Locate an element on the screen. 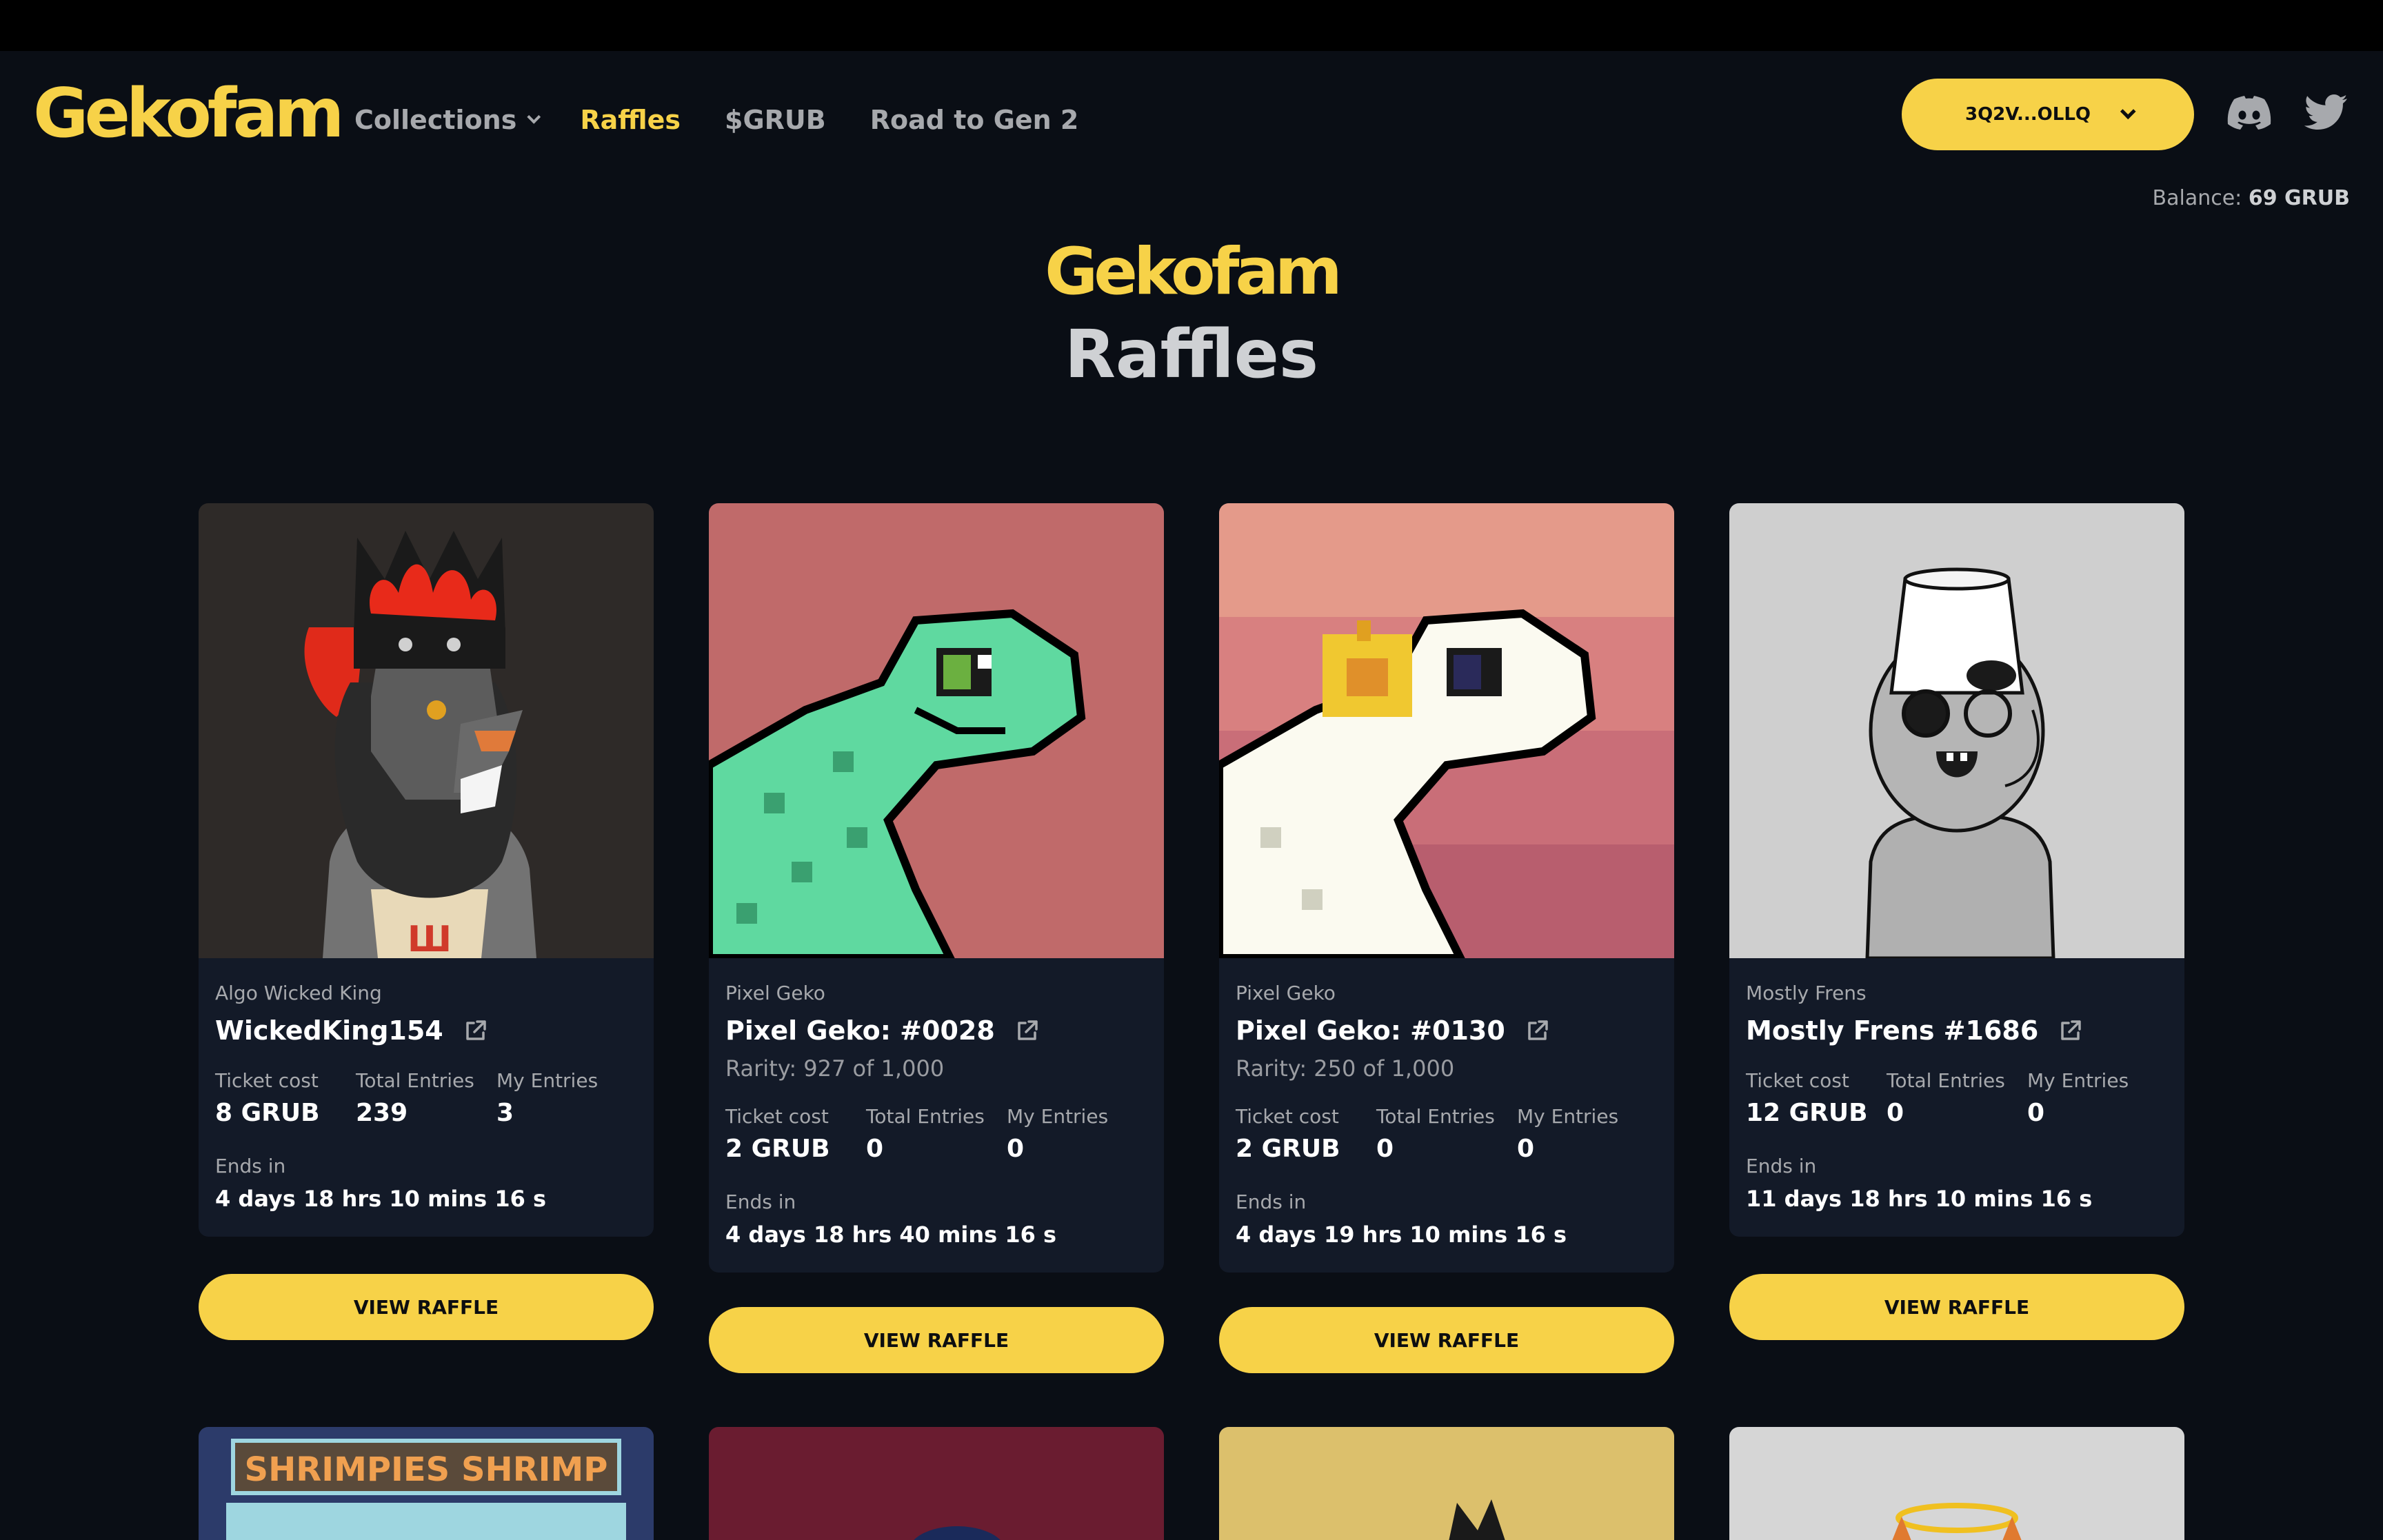 Image resolution: width=2383 pixels, height=1540 pixels. ticket-cost-value: 8 GRUB is located at coordinates (267, 1113).